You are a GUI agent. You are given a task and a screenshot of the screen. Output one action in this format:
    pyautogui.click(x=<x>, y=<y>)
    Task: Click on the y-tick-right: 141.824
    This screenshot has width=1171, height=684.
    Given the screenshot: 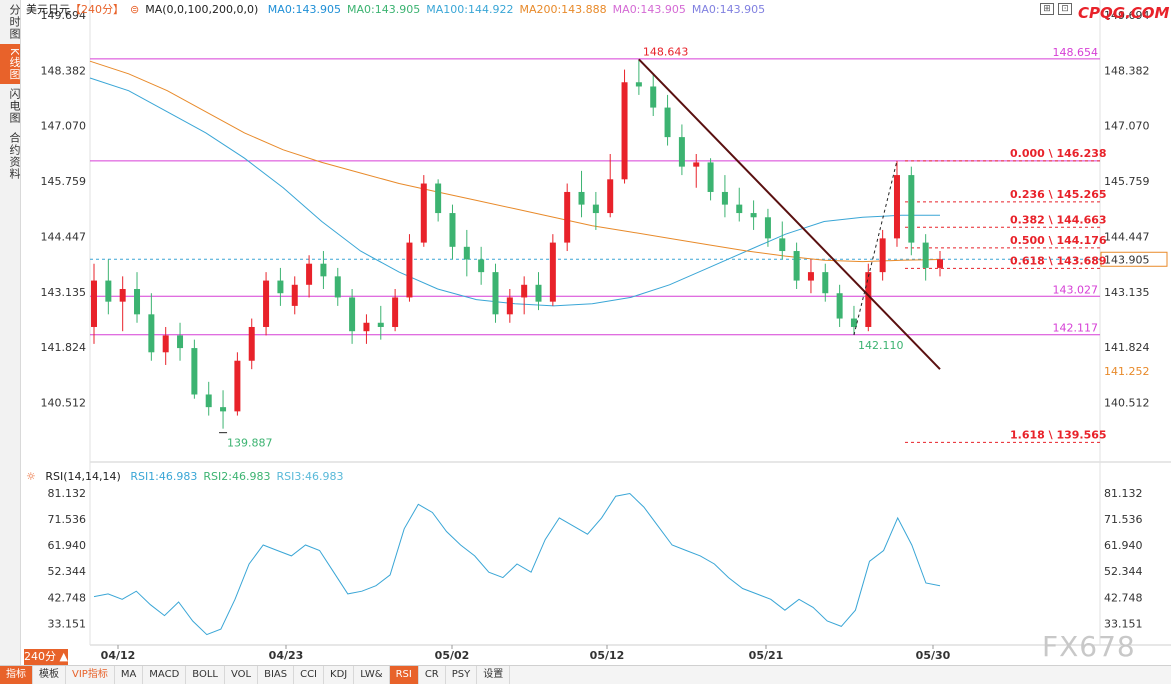 What is the action you would take?
    pyautogui.click(x=1127, y=347)
    